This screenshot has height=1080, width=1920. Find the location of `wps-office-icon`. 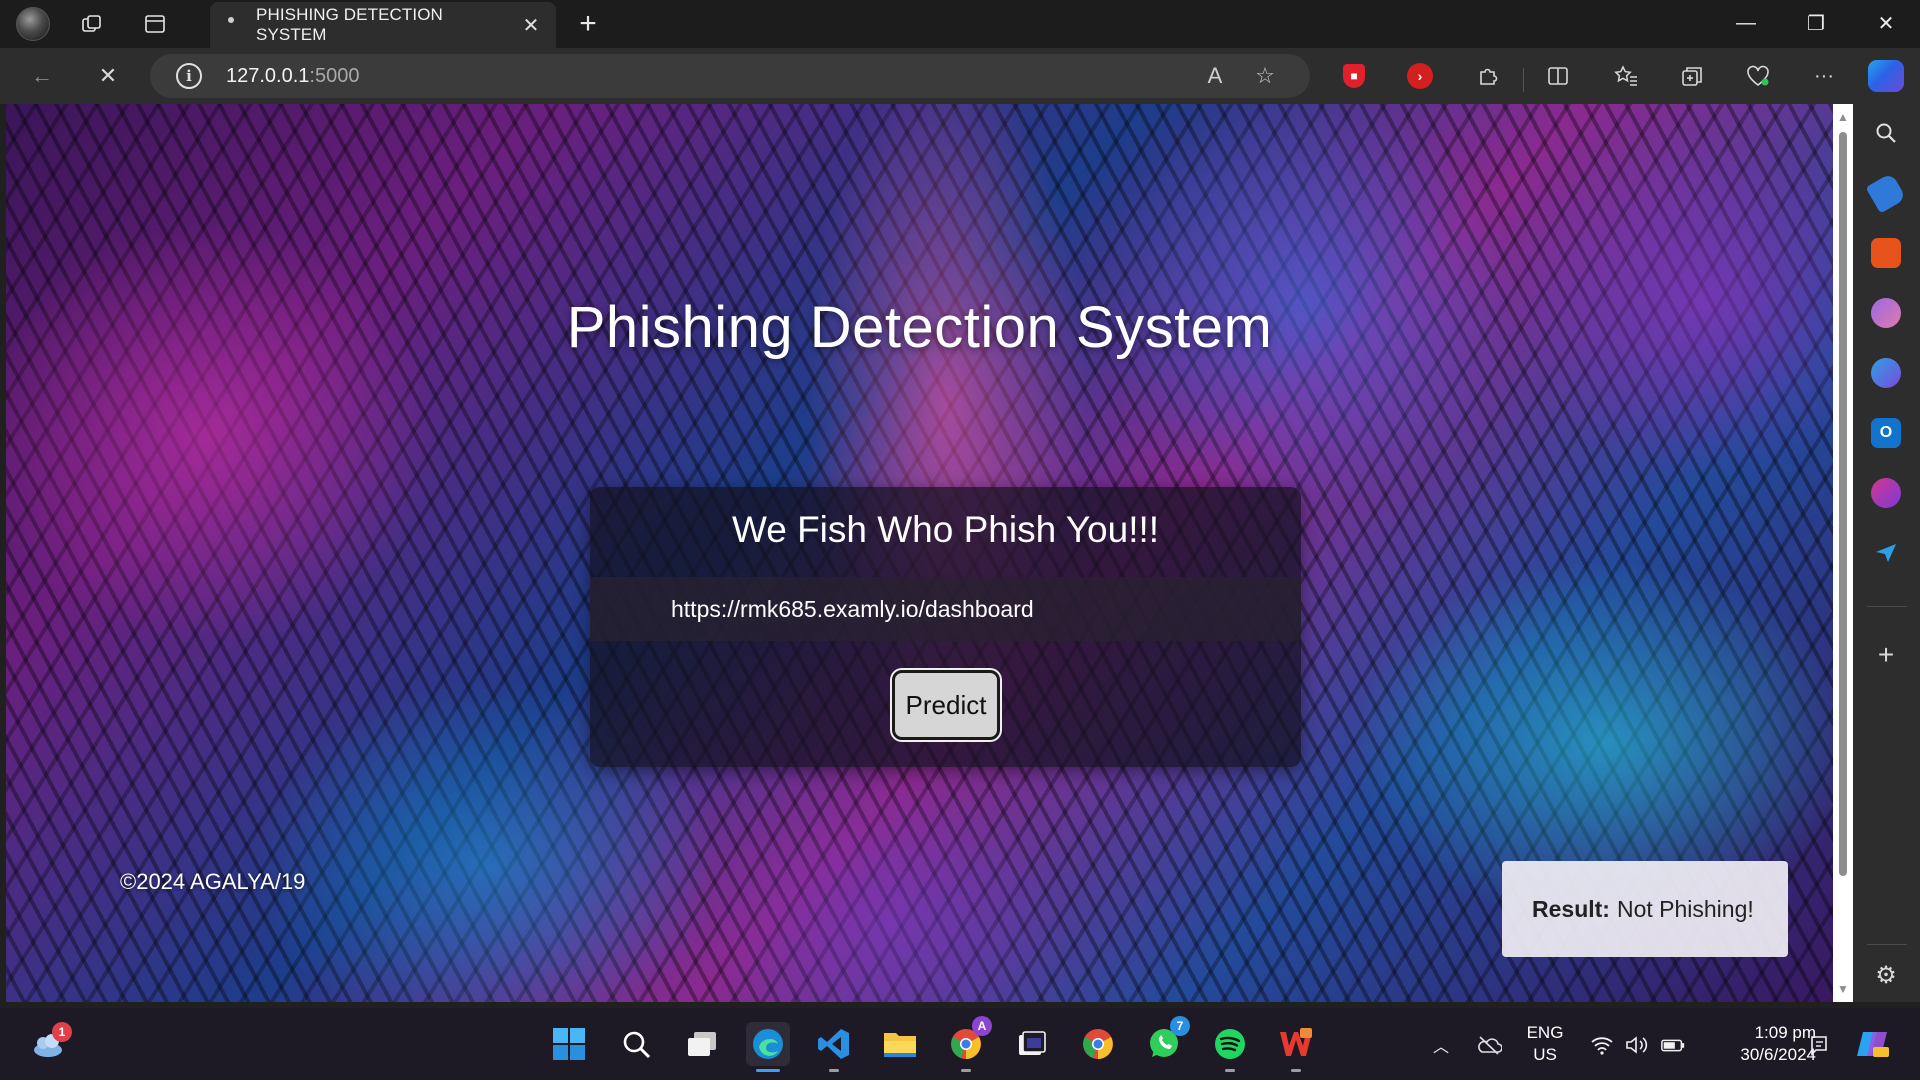

wps-office-icon is located at coordinates (1296, 1047).